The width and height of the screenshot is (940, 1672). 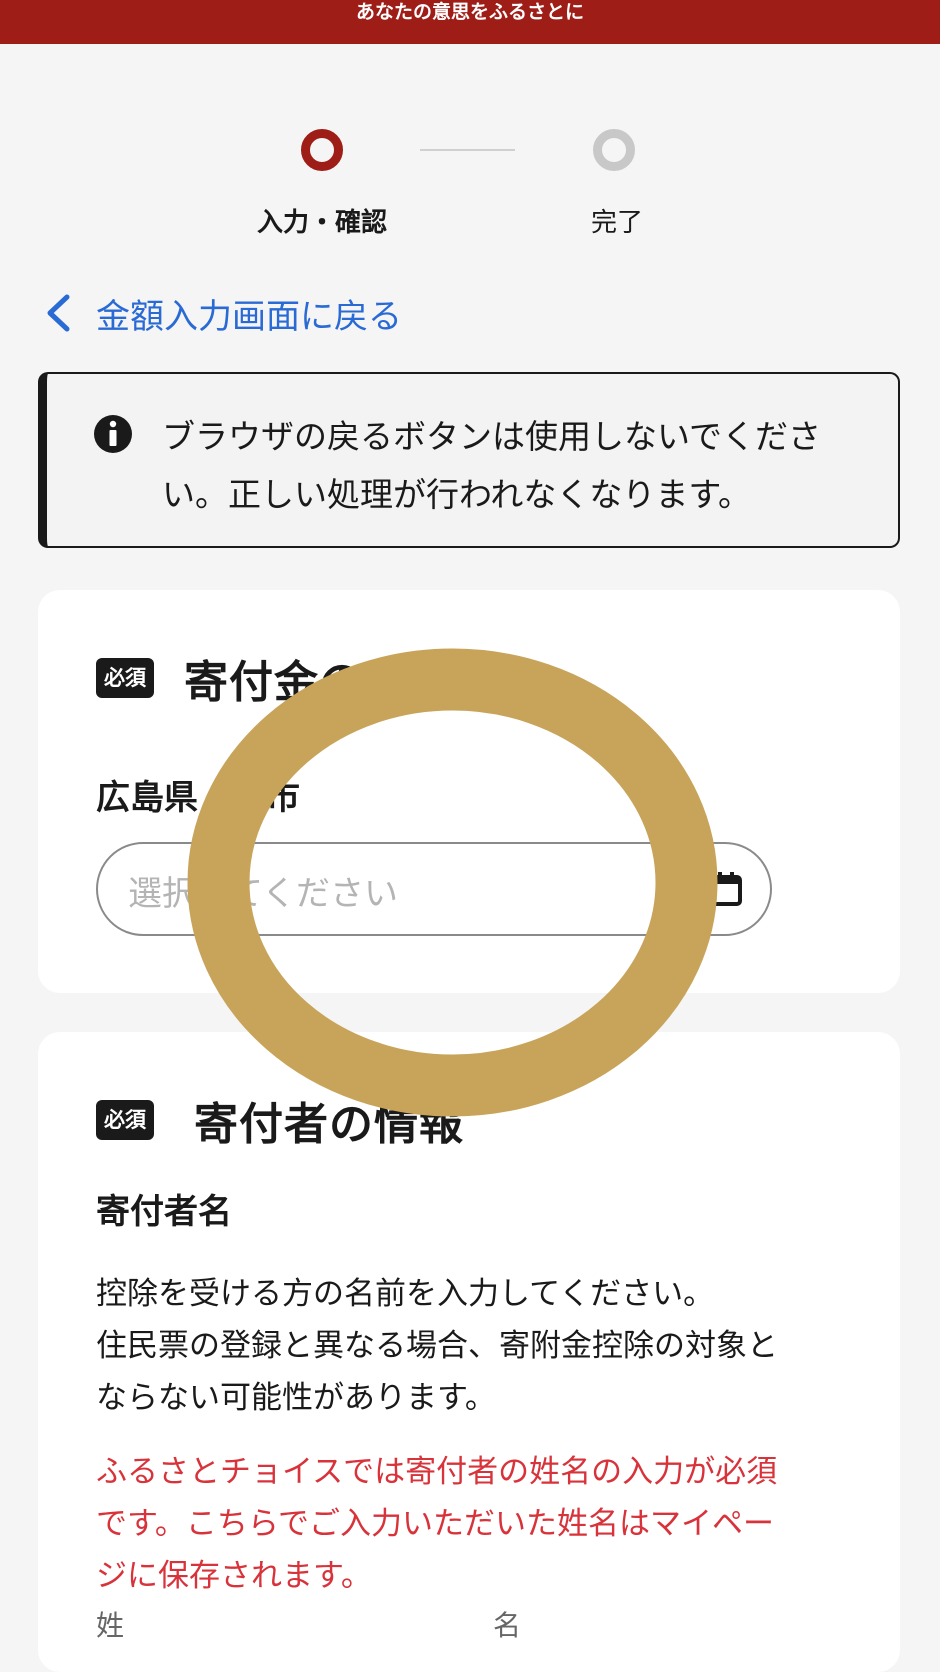 I want to click on step-1-label: 入力・確認, so click(x=321, y=223).